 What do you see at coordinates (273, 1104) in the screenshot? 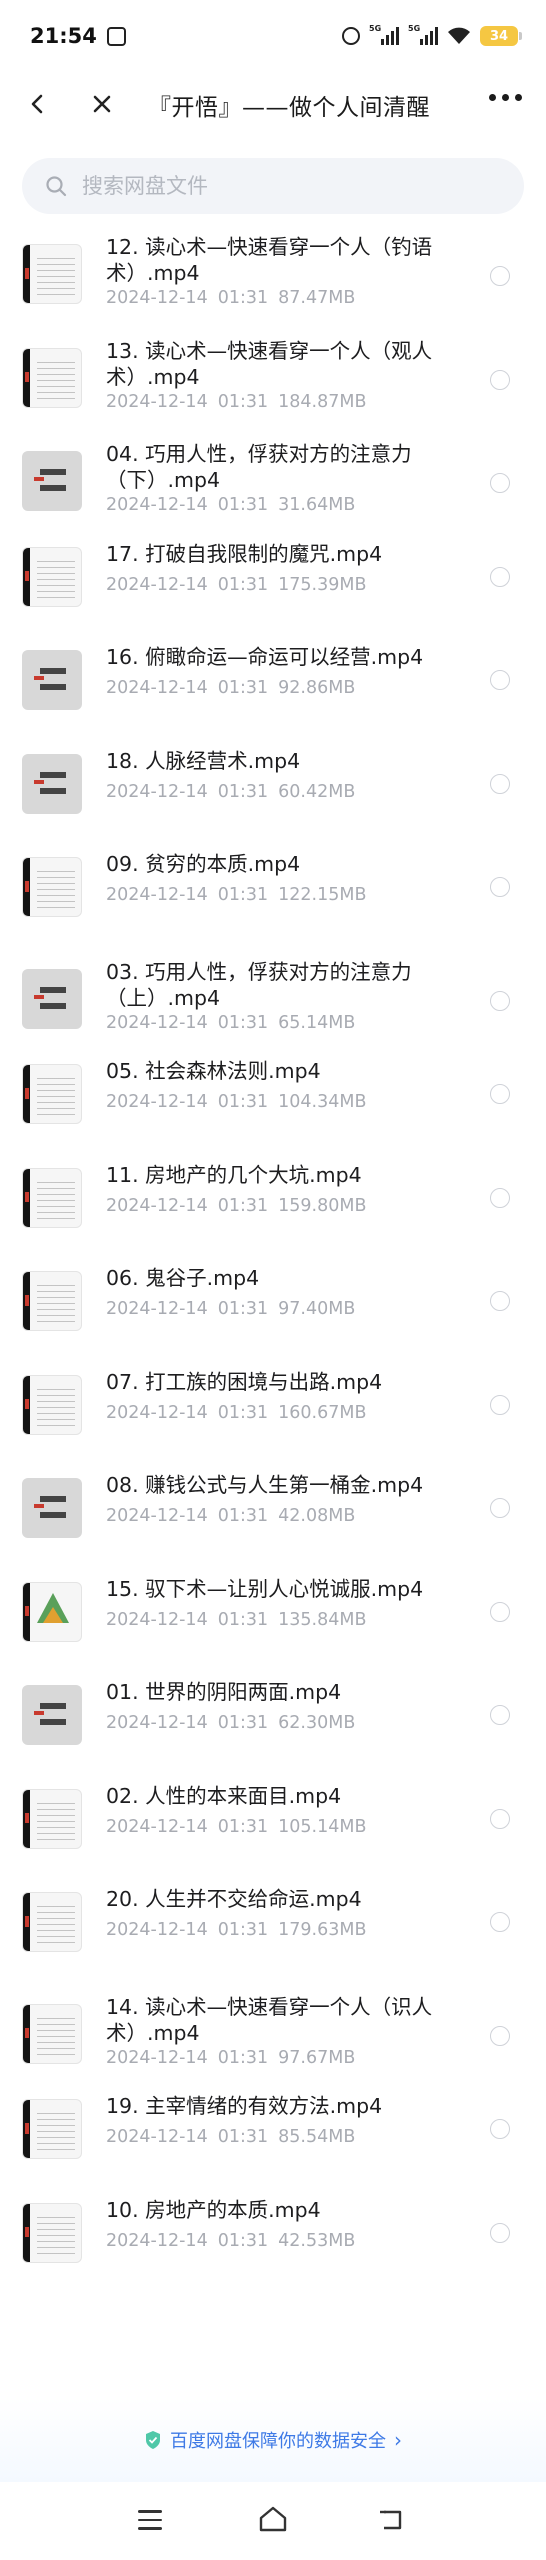
I see `file-list-item: 05. 社会森林法则.mp4 2024-12-14 01:31 104.34MB` at bounding box center [273, 1104].